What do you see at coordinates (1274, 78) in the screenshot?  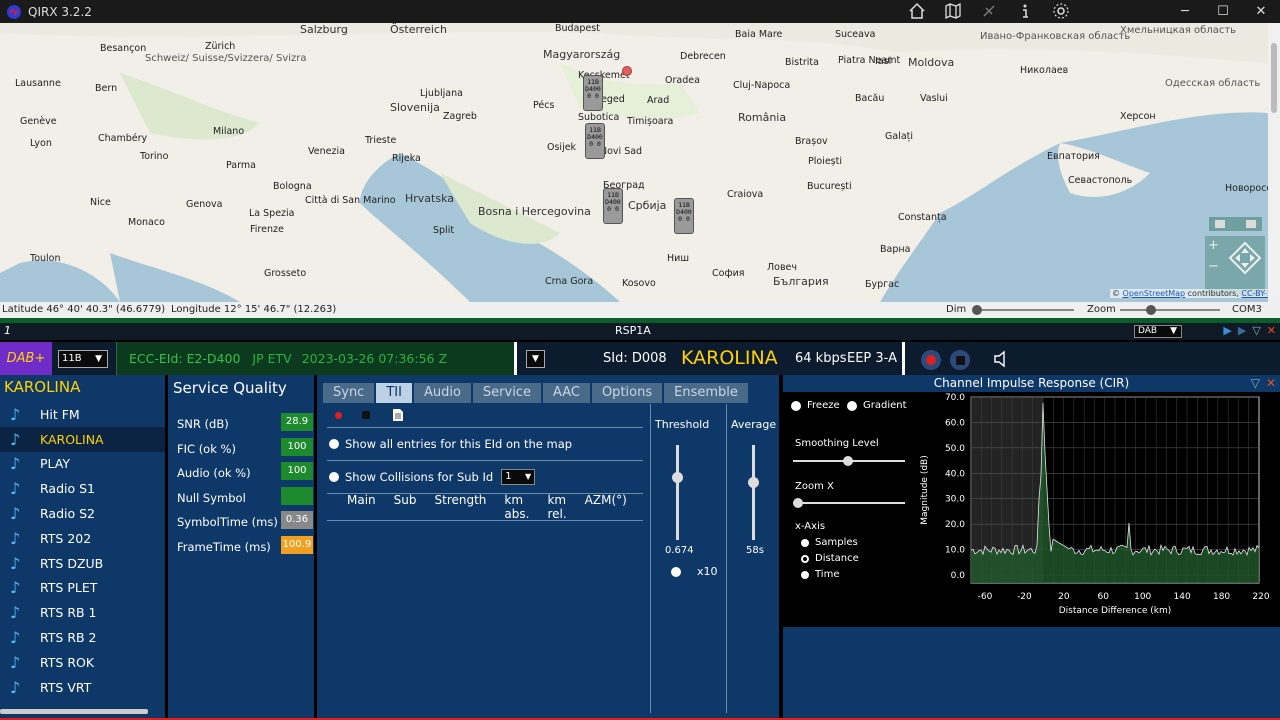 I see `scrollbar-thumb` at bounding box center [1274, 78].